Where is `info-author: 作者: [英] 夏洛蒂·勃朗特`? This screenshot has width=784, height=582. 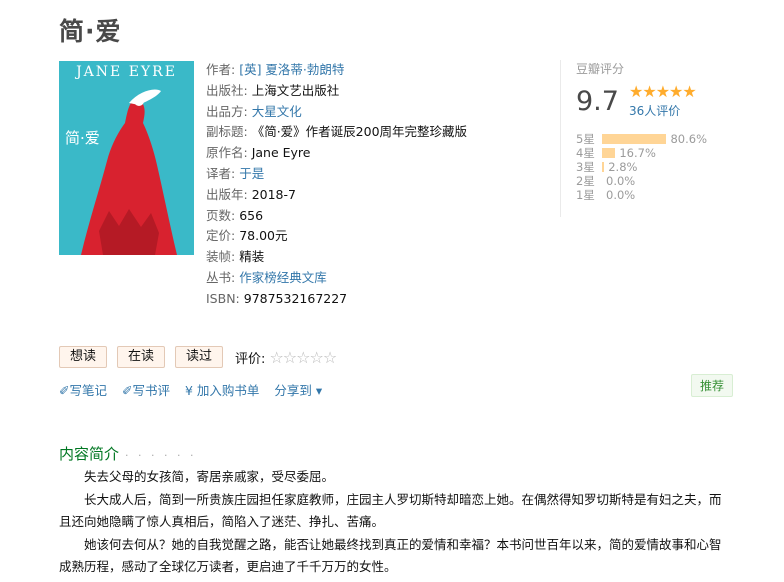 info-author: 作者: [英] 夏洛蒂·勃朗特 is located at coordinates (275, 69).